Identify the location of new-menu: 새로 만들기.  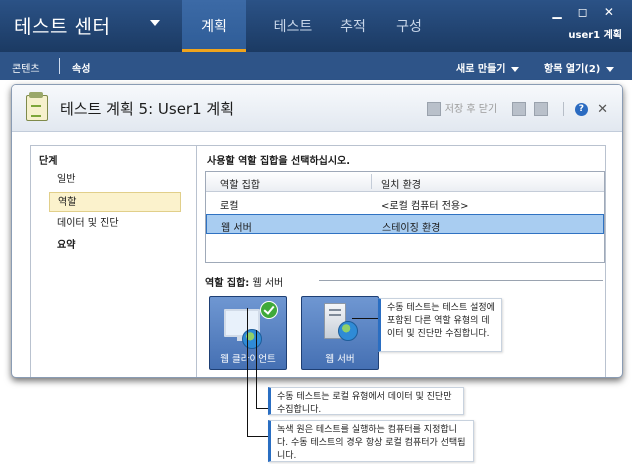
(488, 67).